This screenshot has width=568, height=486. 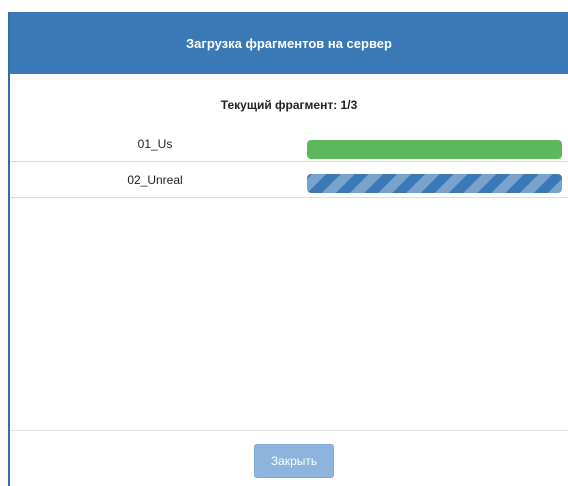 I want to click on dialog-title: Загрузка фрагментов на сервер, so click(x=289, y=43).